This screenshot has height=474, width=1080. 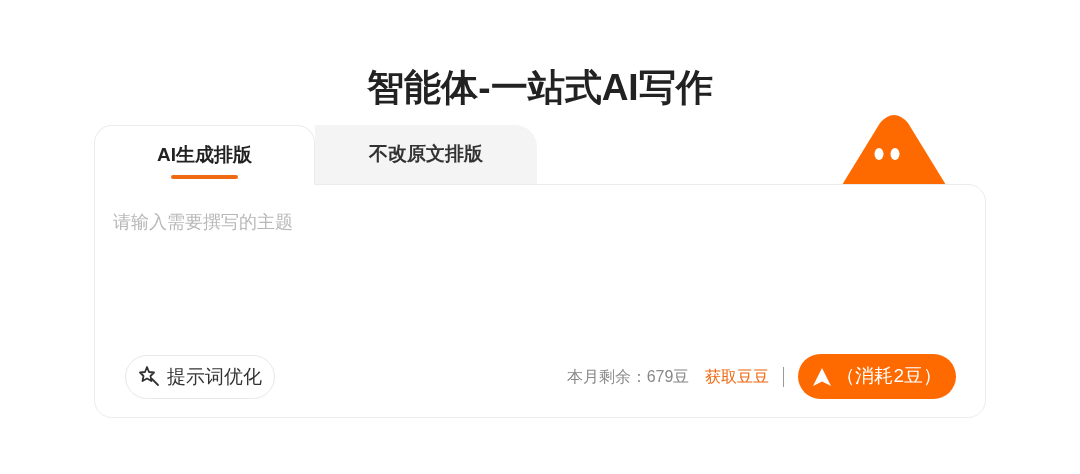 I want to click on prompt-optimize-button: 提示词优化, so click(x=200, y=377).